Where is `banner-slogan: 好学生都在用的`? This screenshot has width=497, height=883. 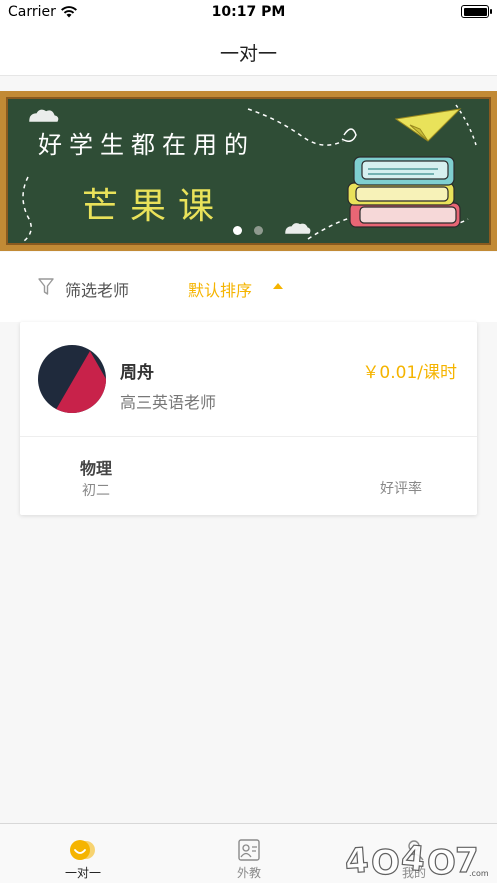
banner-slogan: 好学生都在用的 is located at coordinates (146, 145).